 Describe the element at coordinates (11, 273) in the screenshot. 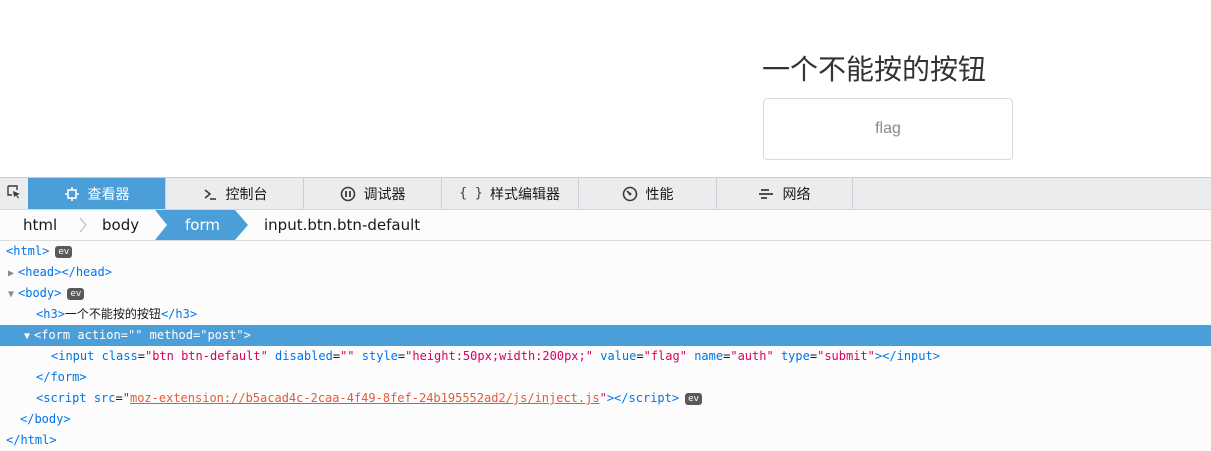

I see `expand-twisty-icon: ▶` at that location.